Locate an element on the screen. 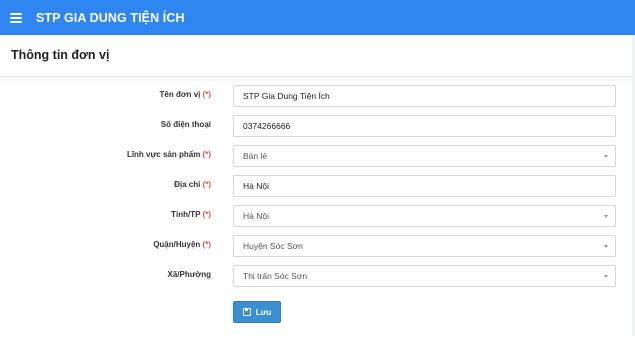 The image size is (635, 340). address-label: Địa chỉ (*) is located at coordinates (192, 184).